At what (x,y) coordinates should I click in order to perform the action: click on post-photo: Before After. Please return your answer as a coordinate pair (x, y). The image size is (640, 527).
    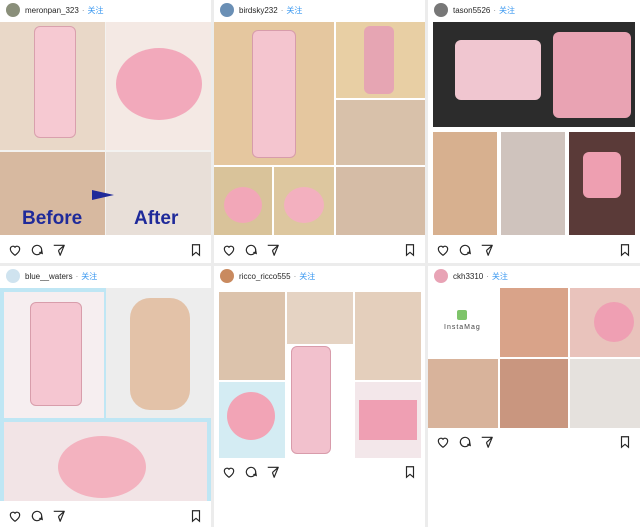
    Looking at the image, I should click on (105, 128).